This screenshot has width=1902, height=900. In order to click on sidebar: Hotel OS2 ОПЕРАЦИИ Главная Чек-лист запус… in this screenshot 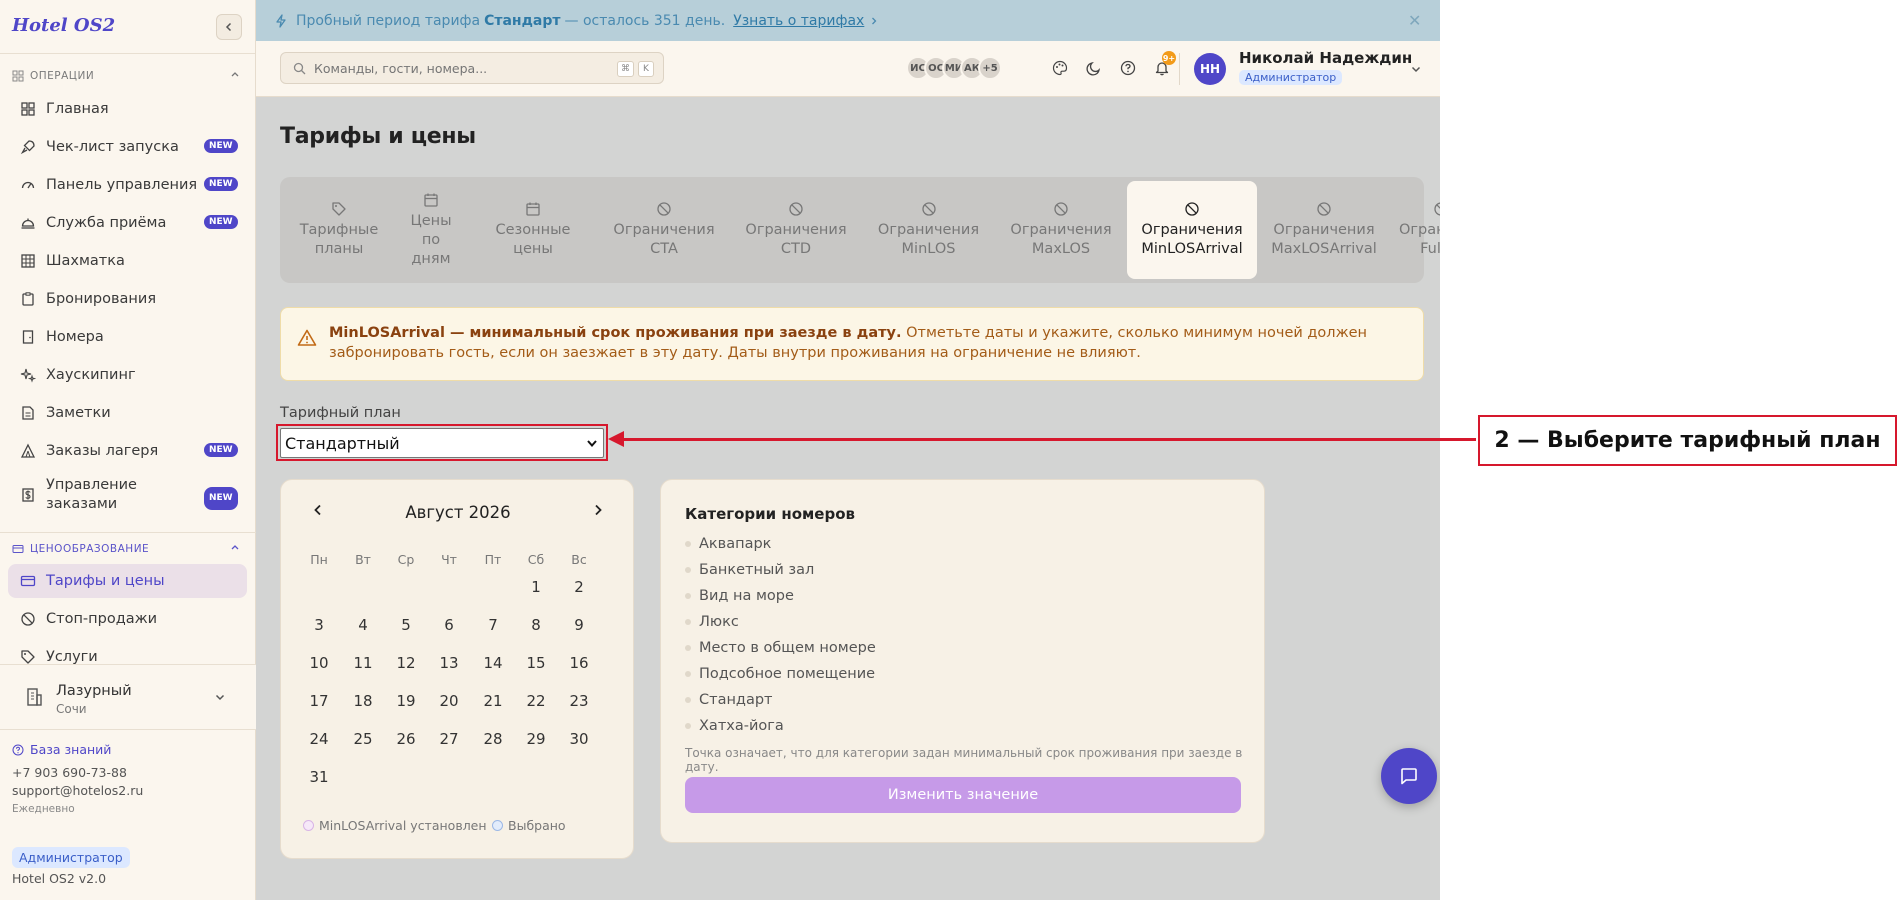, I will do `click(128, 450)`.